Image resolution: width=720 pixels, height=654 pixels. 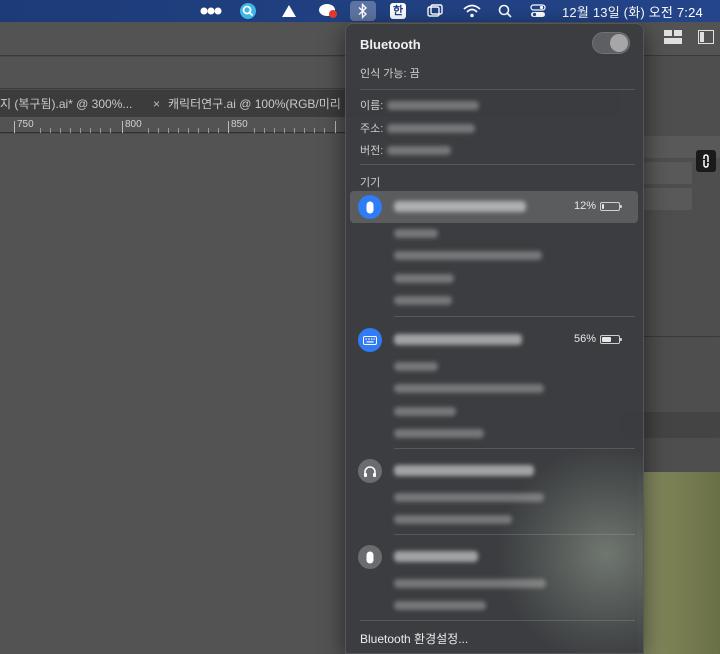 I want to click on menu-bar: 한 12월 13일 (화) 오전 7:24, so click(x=360, y=11).